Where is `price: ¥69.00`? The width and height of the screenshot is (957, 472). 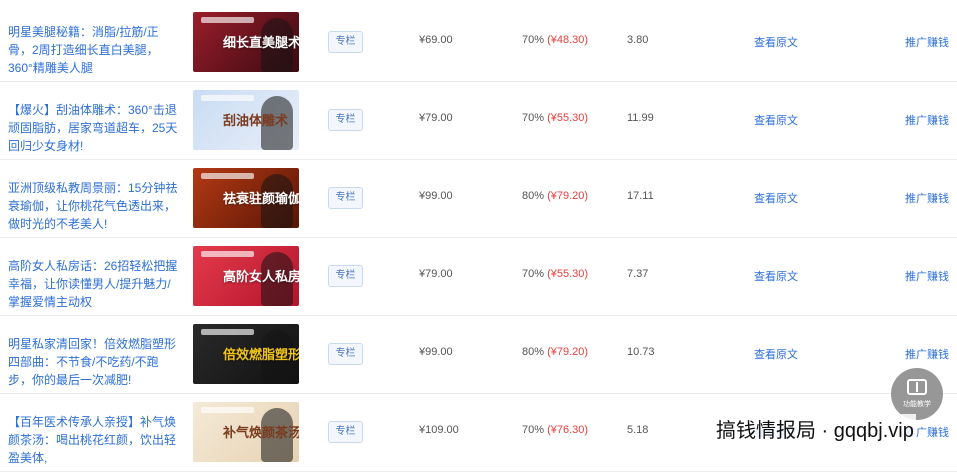 price: ¥69.00 is located at coordinates (436, 40).